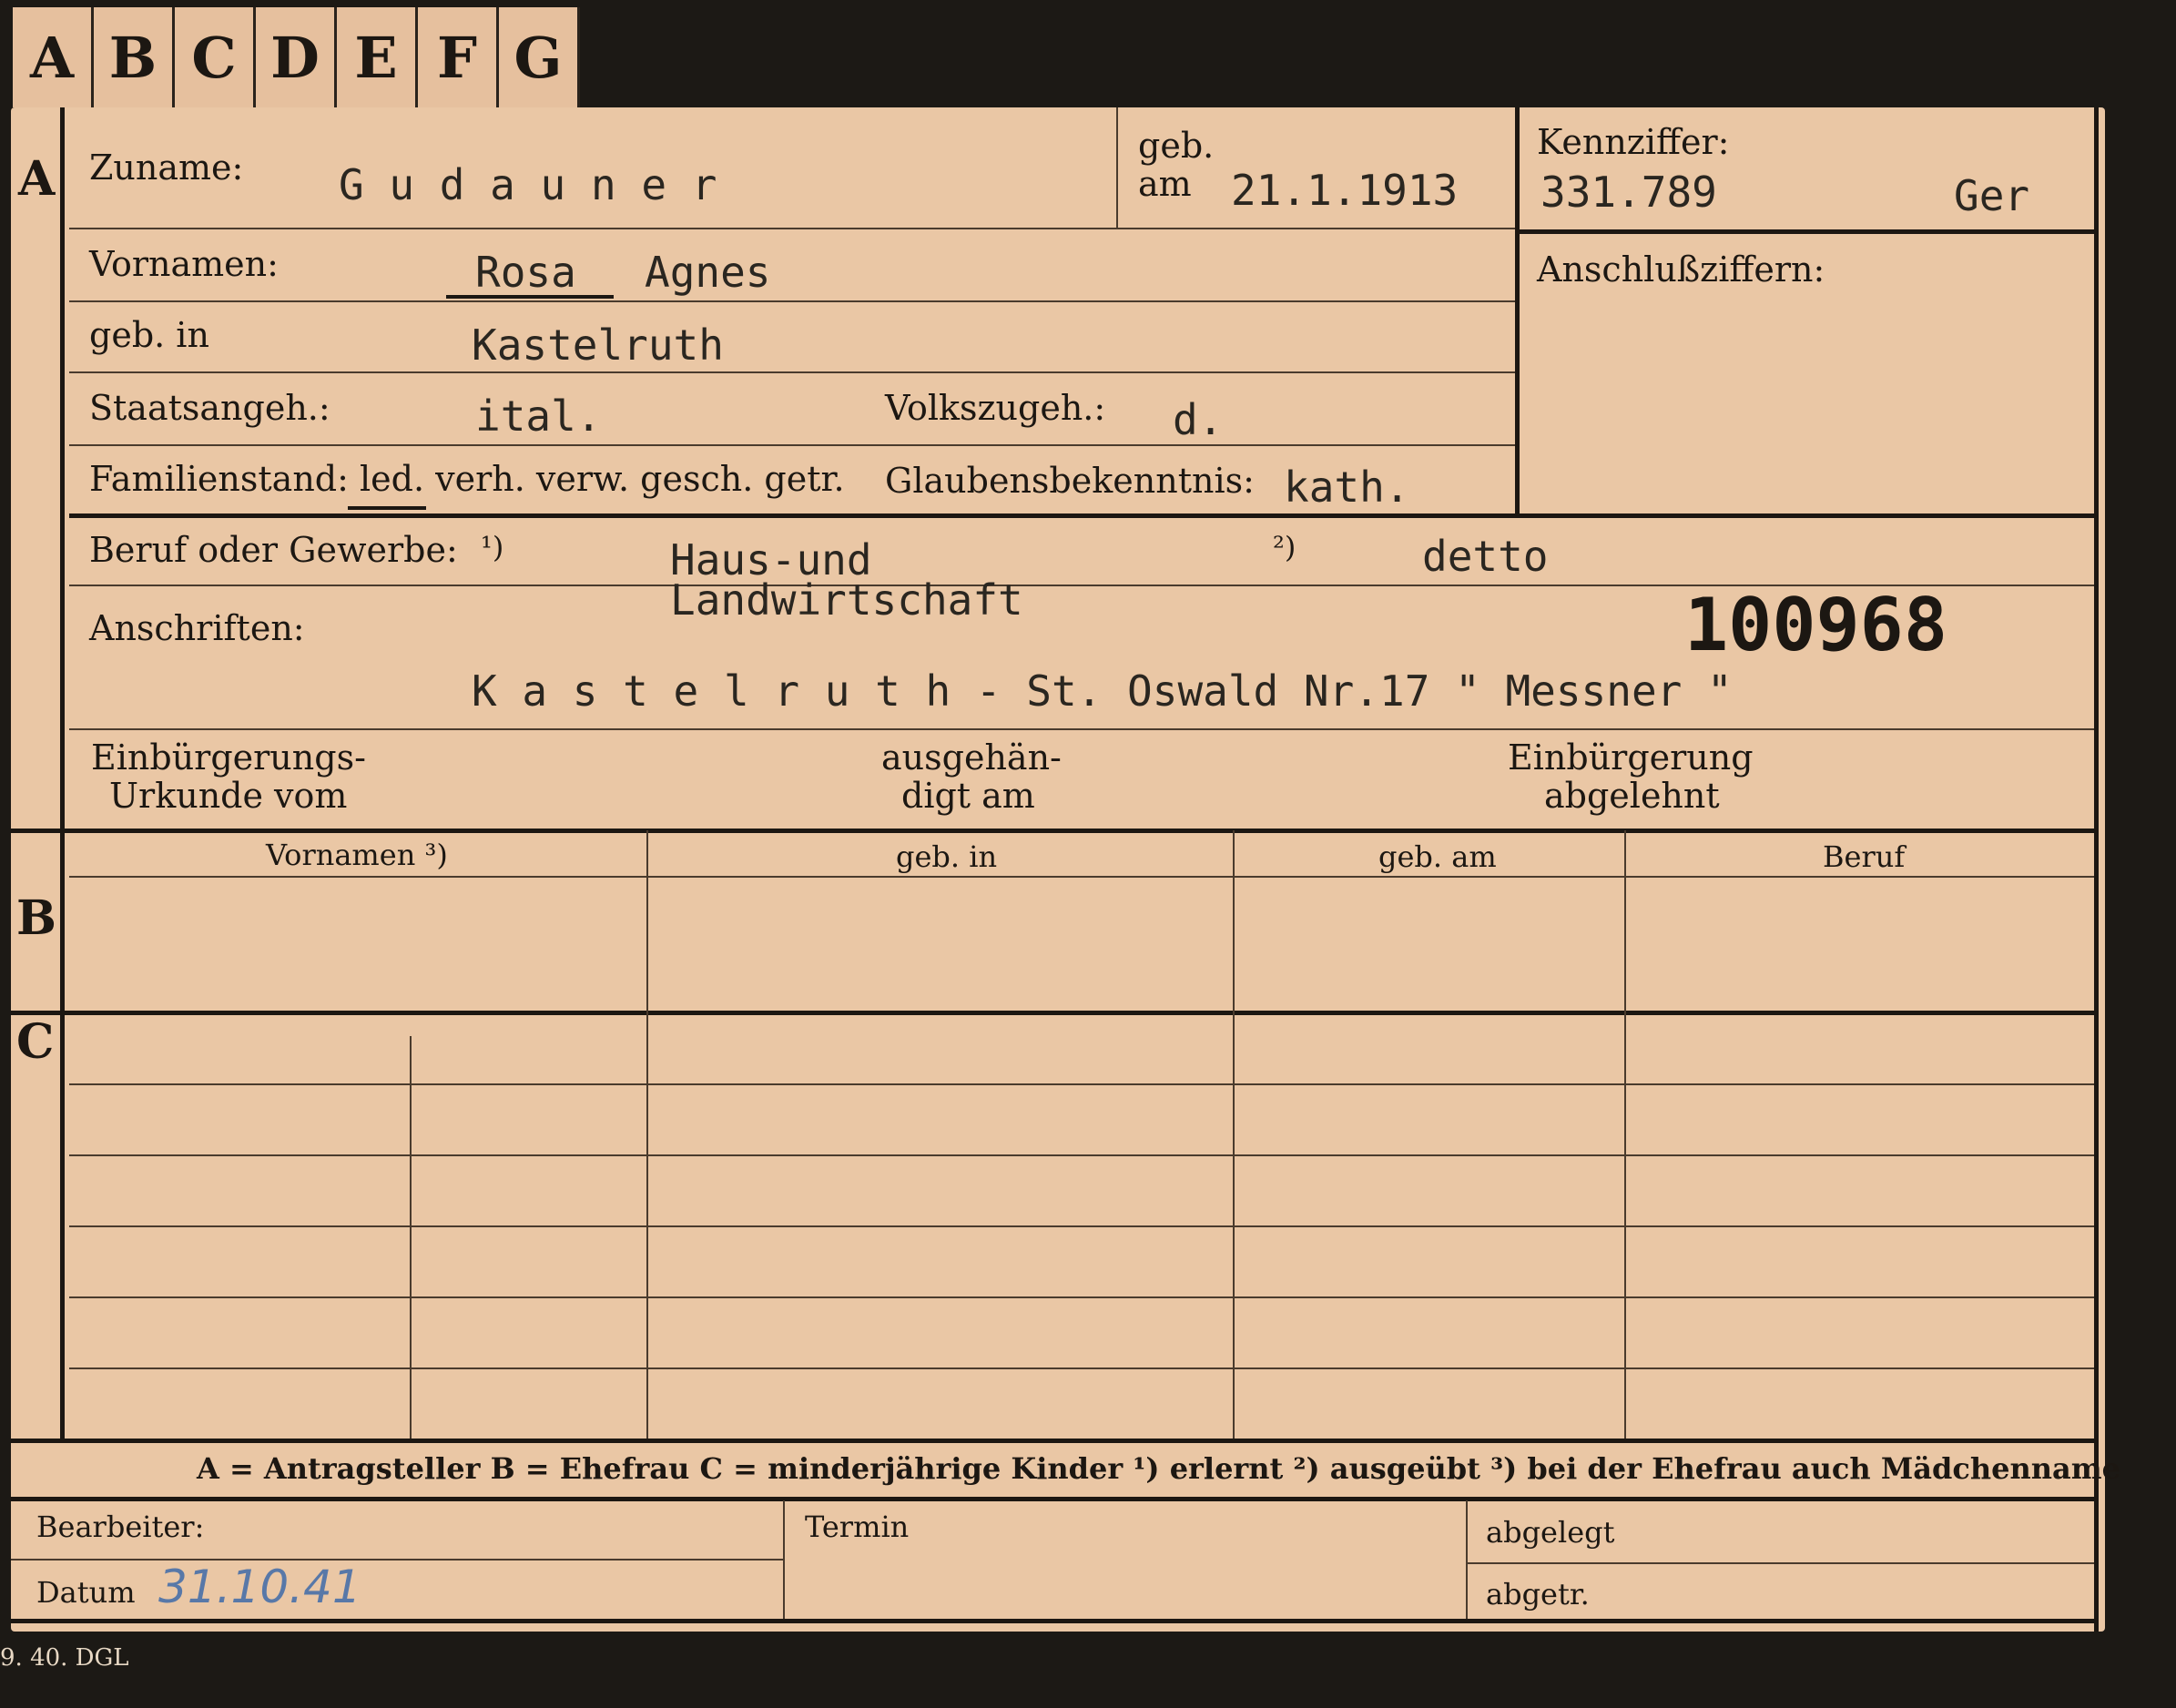  What do you see at coordinates (598, 345) in the screenshot?
I see `geb-in-value: Kastelruth` at bounding box center [598, 345].